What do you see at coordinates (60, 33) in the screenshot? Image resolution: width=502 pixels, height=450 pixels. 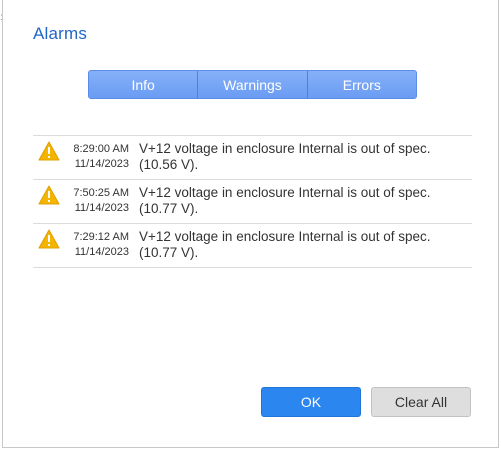 I see `dialog-title: Alarms` at bounding box center [60, 33].